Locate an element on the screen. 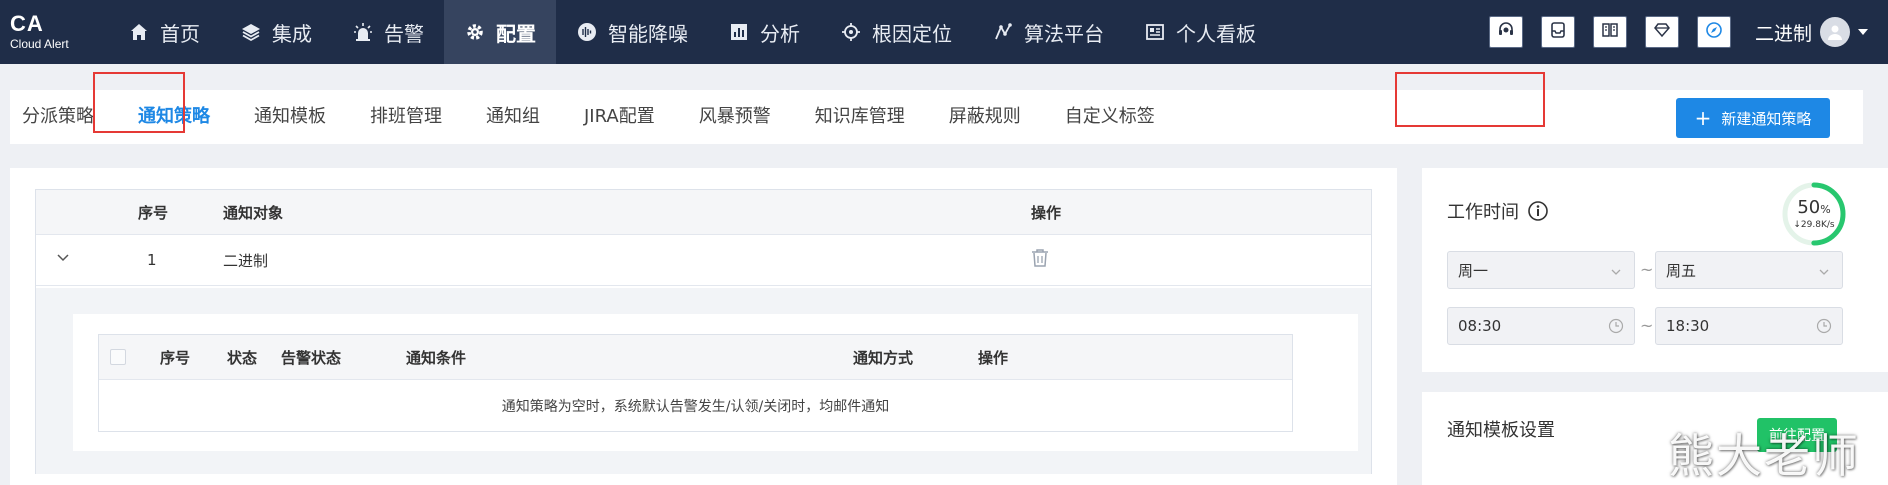  network-speed-widget: 50% ↓29.8K/s is located at coordinates (1814, 214).